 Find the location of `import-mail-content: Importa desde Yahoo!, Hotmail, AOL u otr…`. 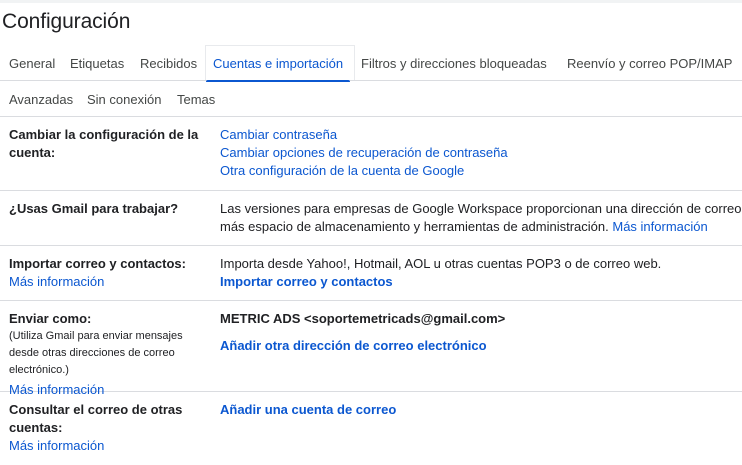

import-mail-content: Importa desde Yahoo!, Hotmail, AOL u otr… is located at coordinates (481, 273).